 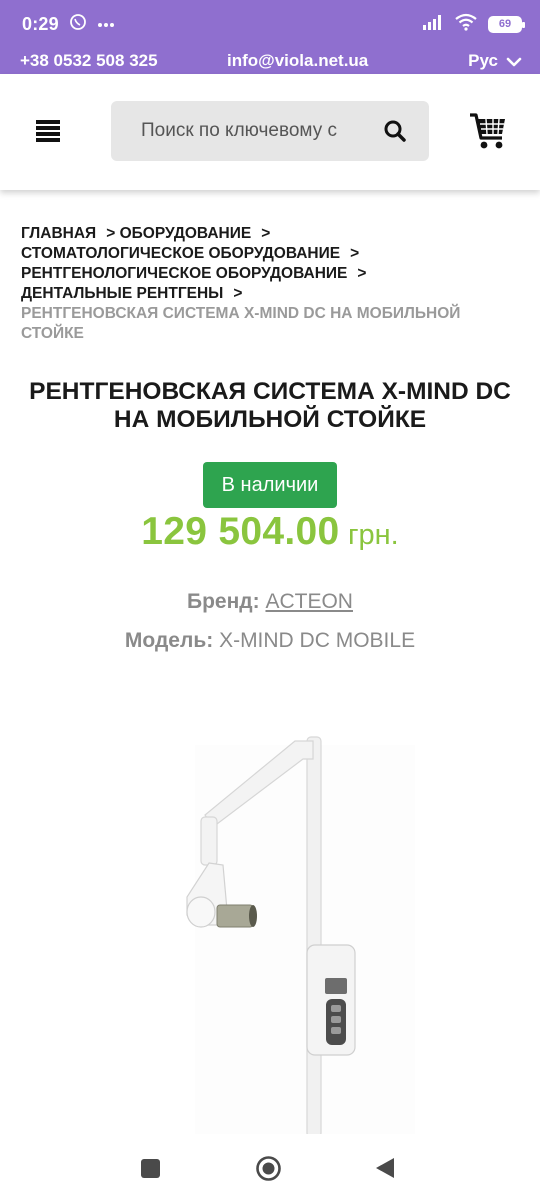 What do you see at coordinates (58, 233) in the screenshot?
I see `breadcrumb-link-home: Главная` at bounding box center [58, 233].